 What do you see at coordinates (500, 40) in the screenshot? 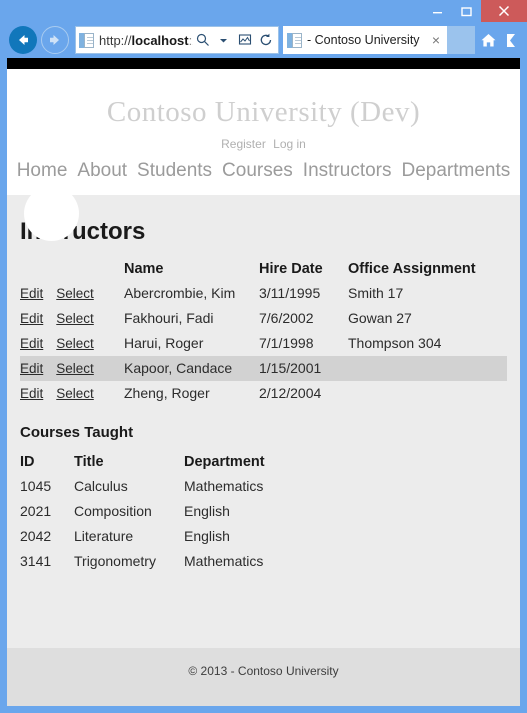
I see `chrome-toolbar-right` at bounding box center [500, 40].